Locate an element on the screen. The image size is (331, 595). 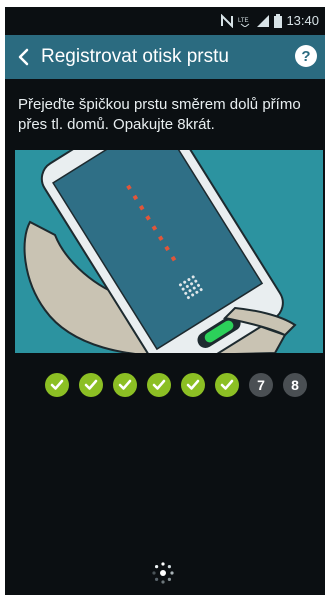
step-number: 7 is located at coordinates (261, 385).